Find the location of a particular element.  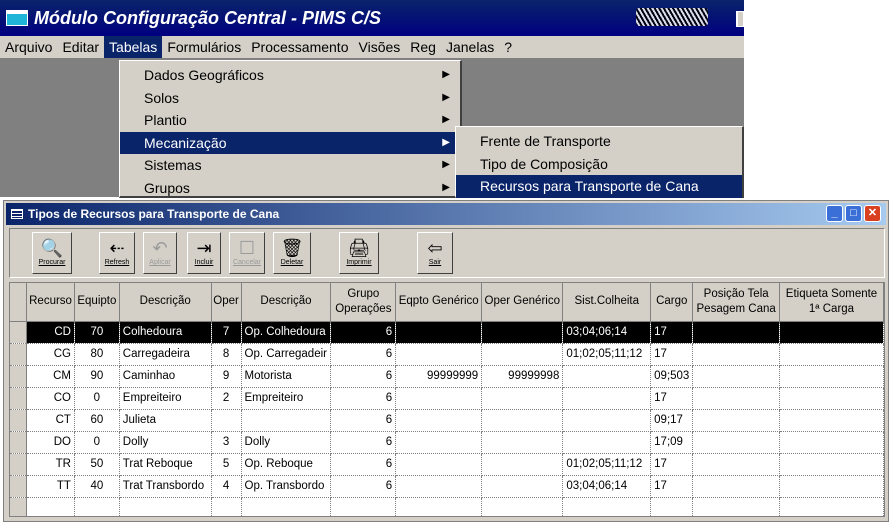

column-header: Posição Tela Pesagem Cana is located at coordinates (736, 302).